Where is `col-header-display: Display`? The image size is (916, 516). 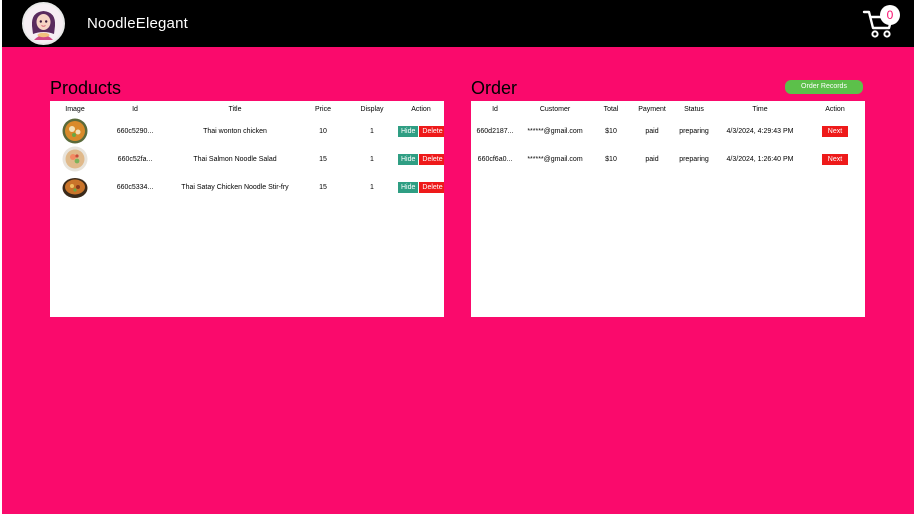
col-header-display: Display is located at coordinates (372, 109).